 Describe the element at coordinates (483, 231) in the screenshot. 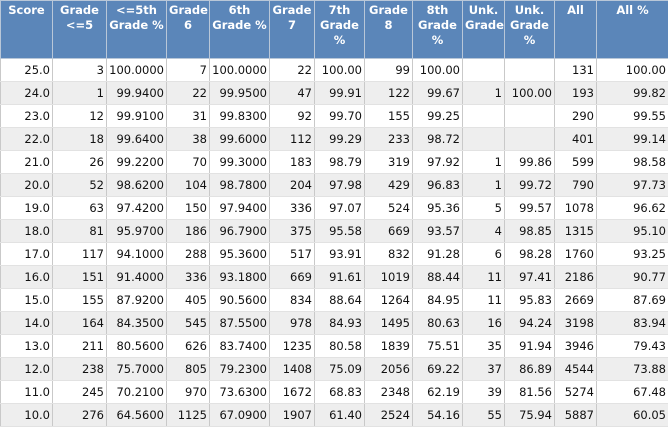

I see `table-cell: 4` at that location.